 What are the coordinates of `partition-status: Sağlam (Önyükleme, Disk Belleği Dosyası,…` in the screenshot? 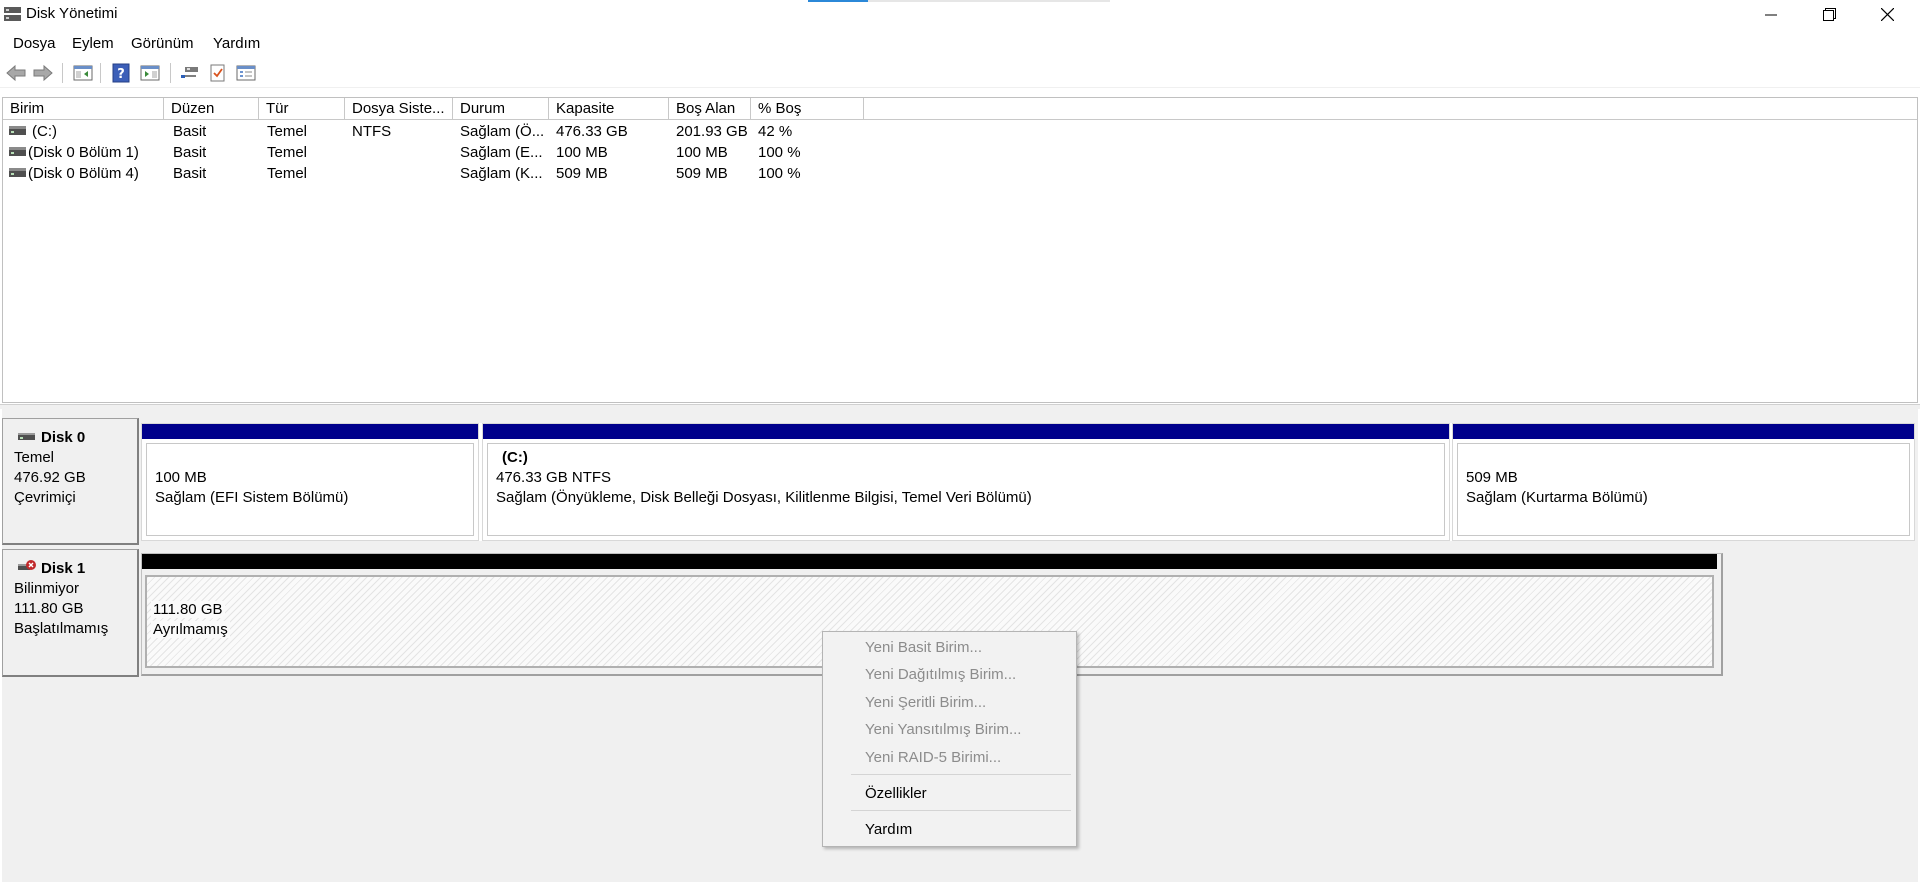 It's located at (764, 497).